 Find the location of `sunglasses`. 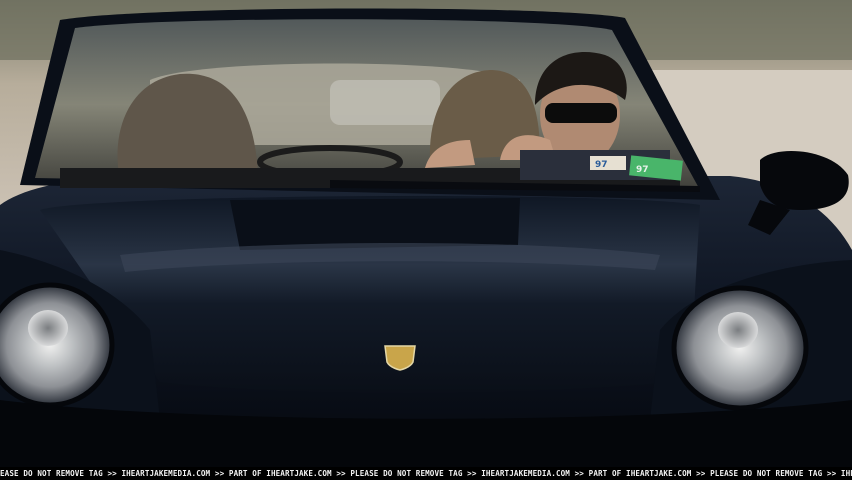

sunglasses is located at coordinates (581, 113).